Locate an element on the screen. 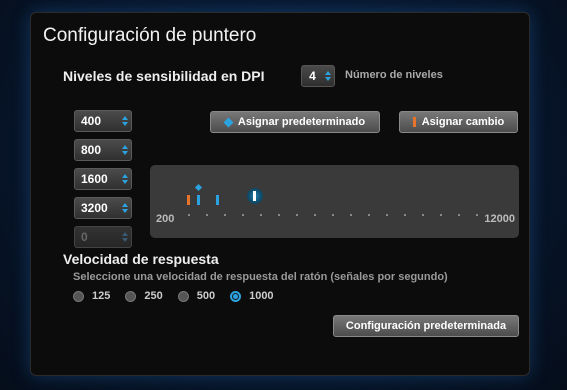  dpi-level-4-field: 3200 is located at coordinates (103, 208).